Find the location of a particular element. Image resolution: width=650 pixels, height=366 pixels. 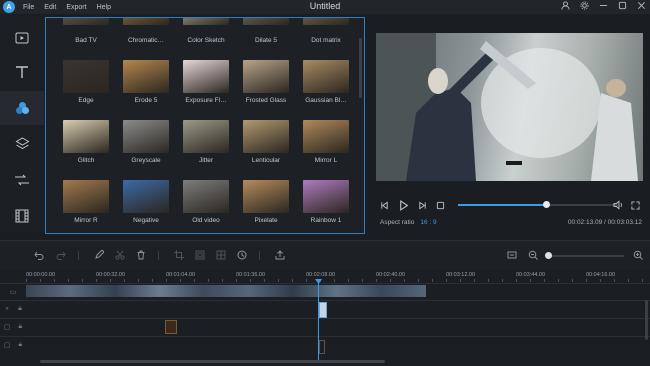

app-logo: A is located at coordinates (9, 7).